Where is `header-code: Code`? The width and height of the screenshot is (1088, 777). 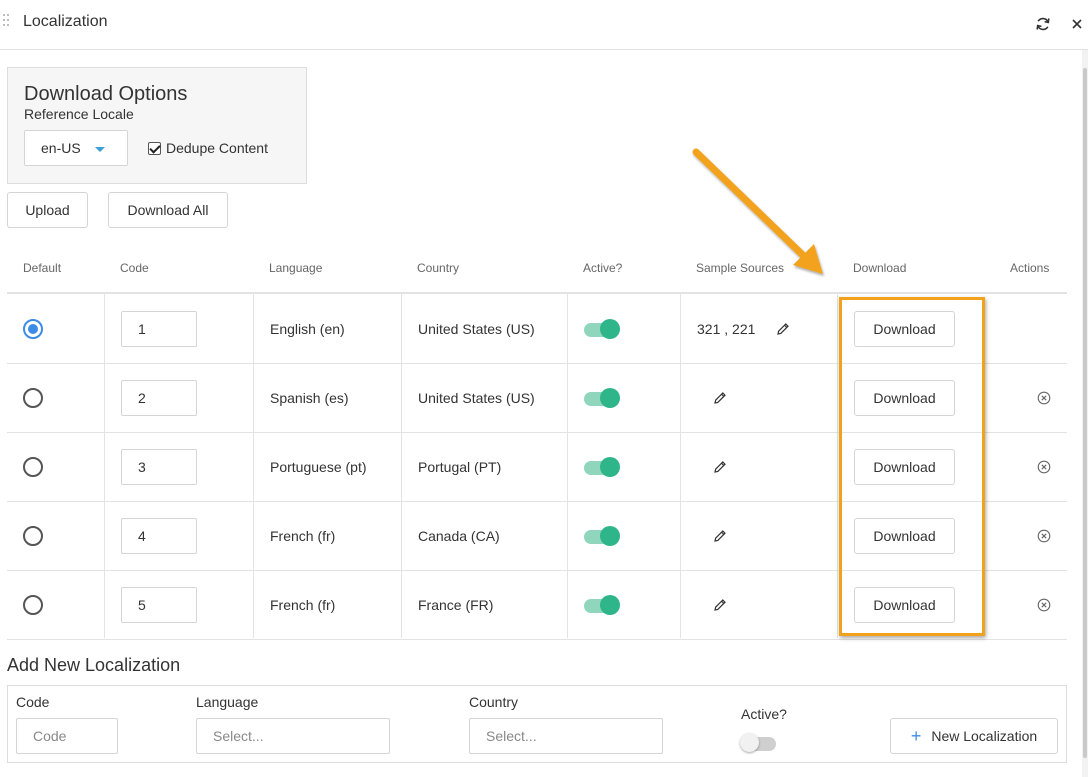 header-code: Code is located at coordinates (134, 268).